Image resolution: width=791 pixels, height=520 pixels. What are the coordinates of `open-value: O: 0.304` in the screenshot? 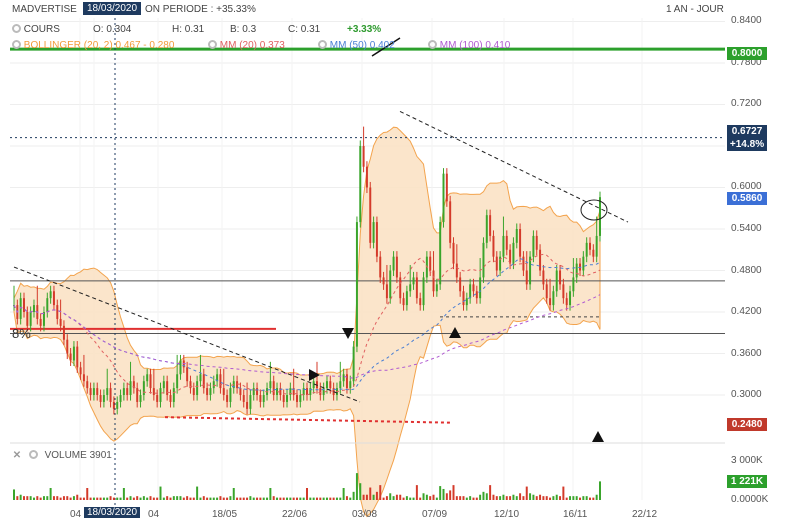 It's located at (112, 29).